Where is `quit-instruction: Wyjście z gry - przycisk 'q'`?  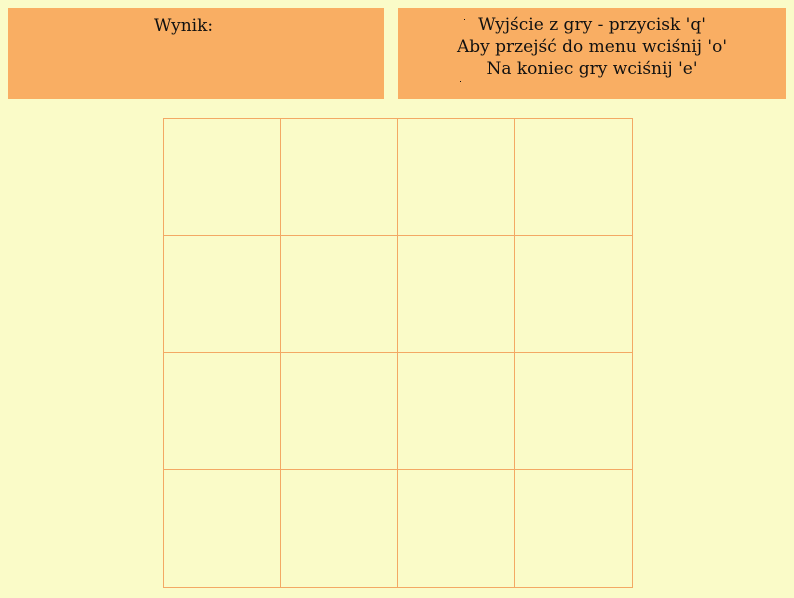 quit-instruction: Wyjście z gry - przycisk 'q' is located at coordinates (592, 25).